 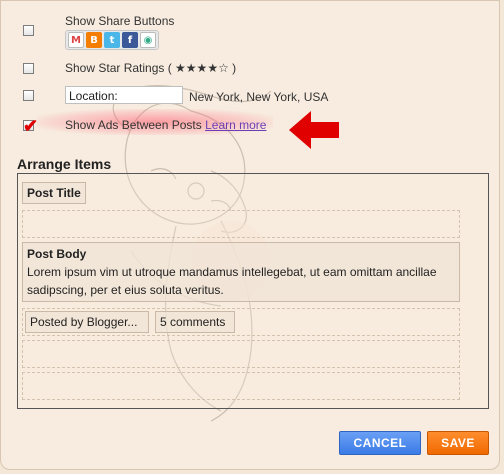 I want to click on twitter-icon: t, so click(x=112, y=40).